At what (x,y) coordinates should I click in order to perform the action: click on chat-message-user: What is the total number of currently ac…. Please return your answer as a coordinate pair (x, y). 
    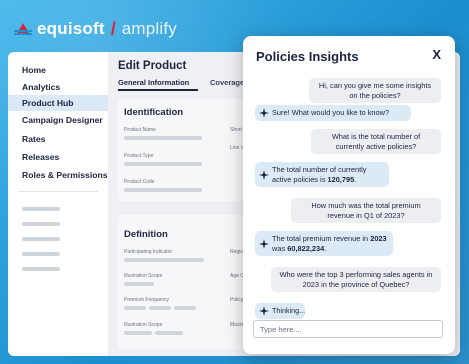
    Looking at the image, I should click on (376, 142).